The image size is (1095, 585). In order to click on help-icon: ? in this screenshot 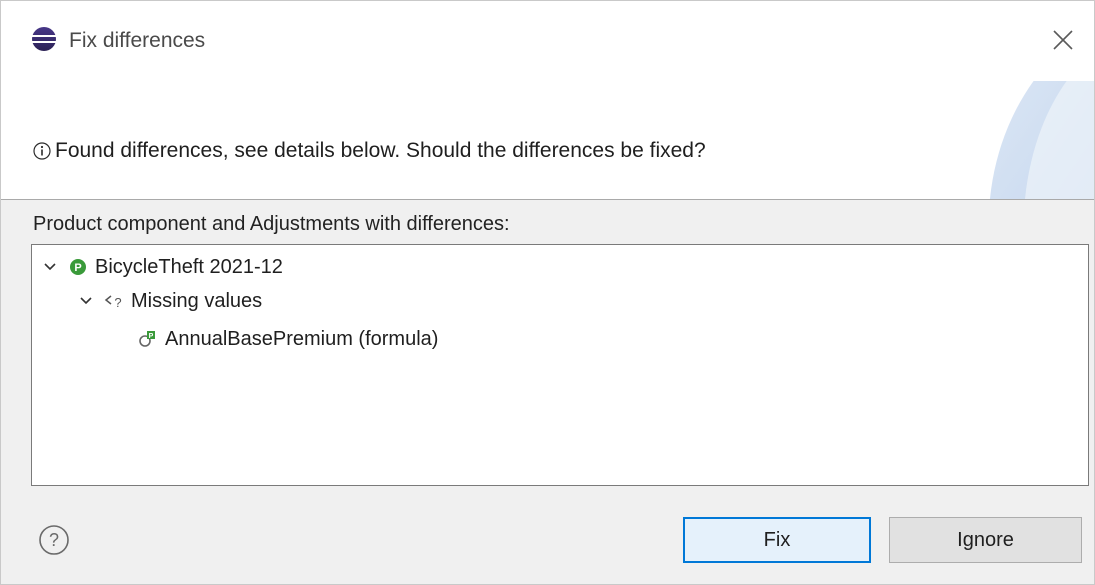, I will do `click(54, 540)`.